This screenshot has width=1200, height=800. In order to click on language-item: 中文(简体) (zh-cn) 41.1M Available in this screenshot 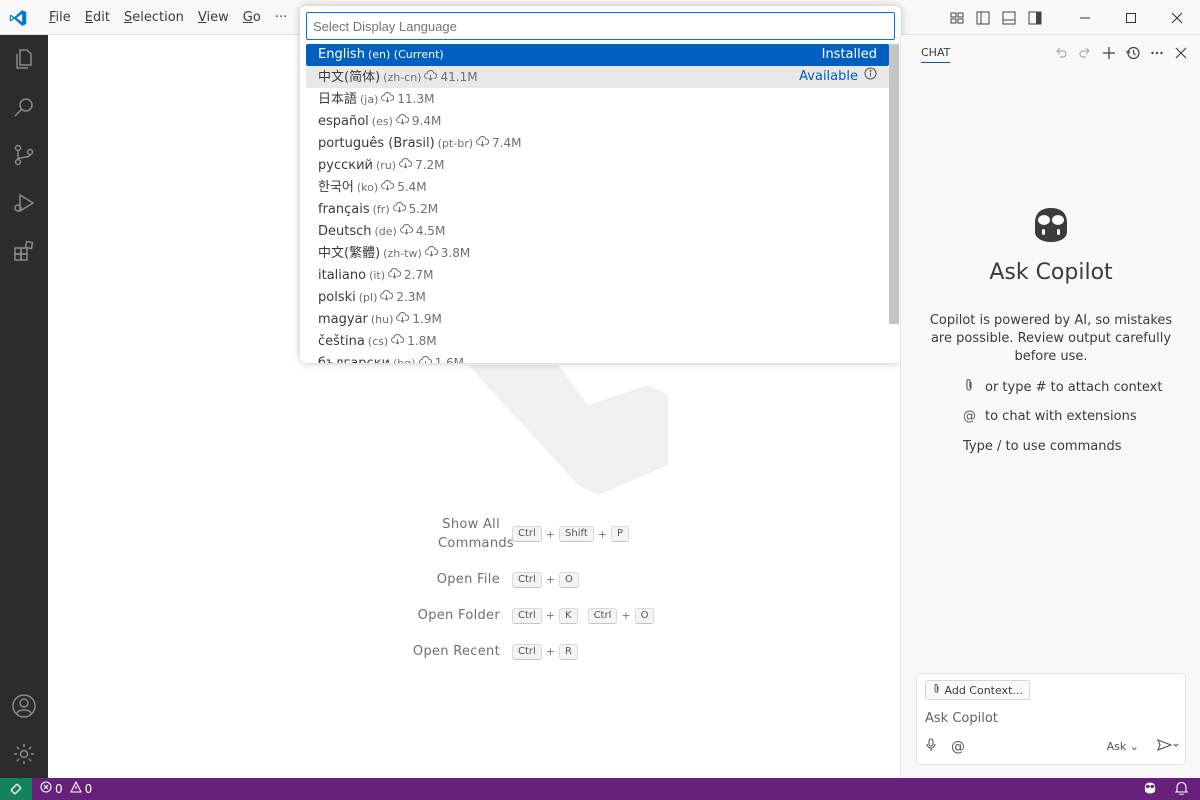, I will do `click(597, 77)`.